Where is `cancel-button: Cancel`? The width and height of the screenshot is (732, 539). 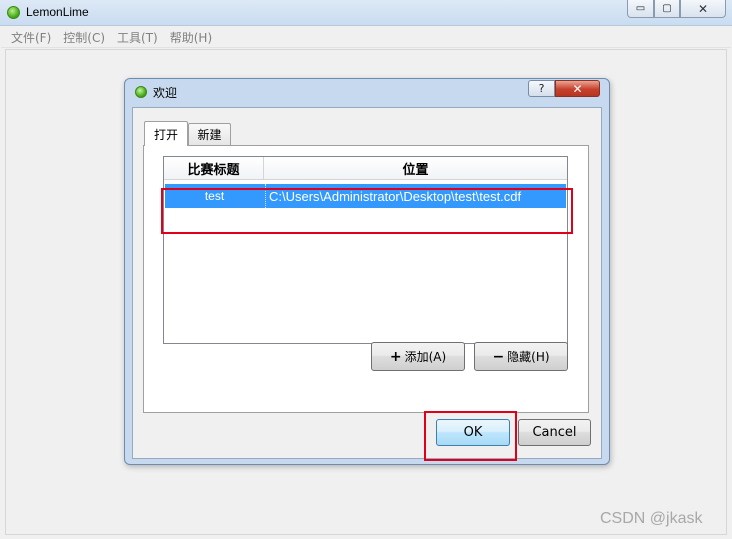 cancel-button: Cancel is located at coordinates (554, 432).